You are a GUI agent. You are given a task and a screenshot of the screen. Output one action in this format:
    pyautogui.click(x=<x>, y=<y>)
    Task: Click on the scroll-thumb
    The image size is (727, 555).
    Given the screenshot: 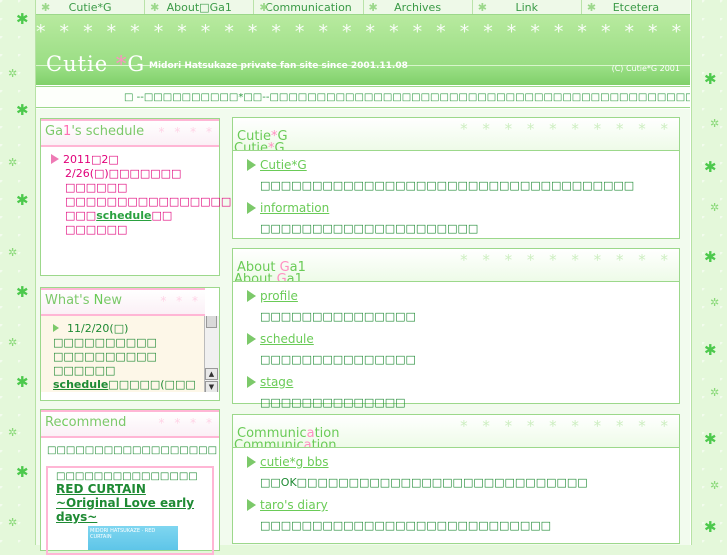 What is the action you would take?
    pyautogui.click(x=211, y=322)
    